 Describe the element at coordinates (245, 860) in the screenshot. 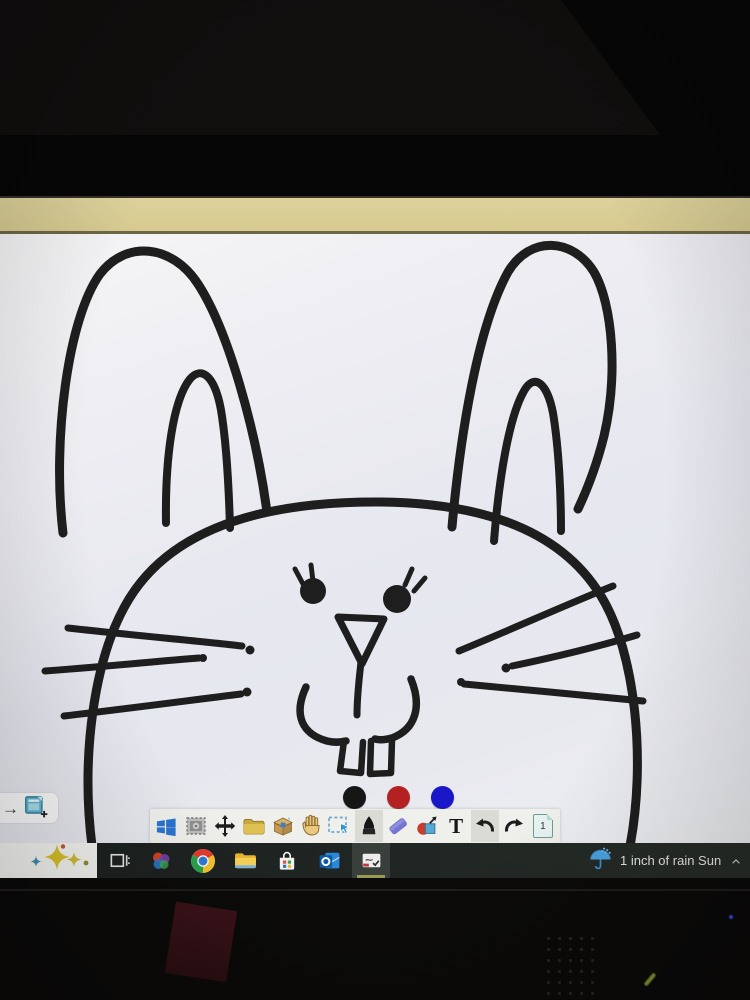

I see `file-explorer-icon` at that location.